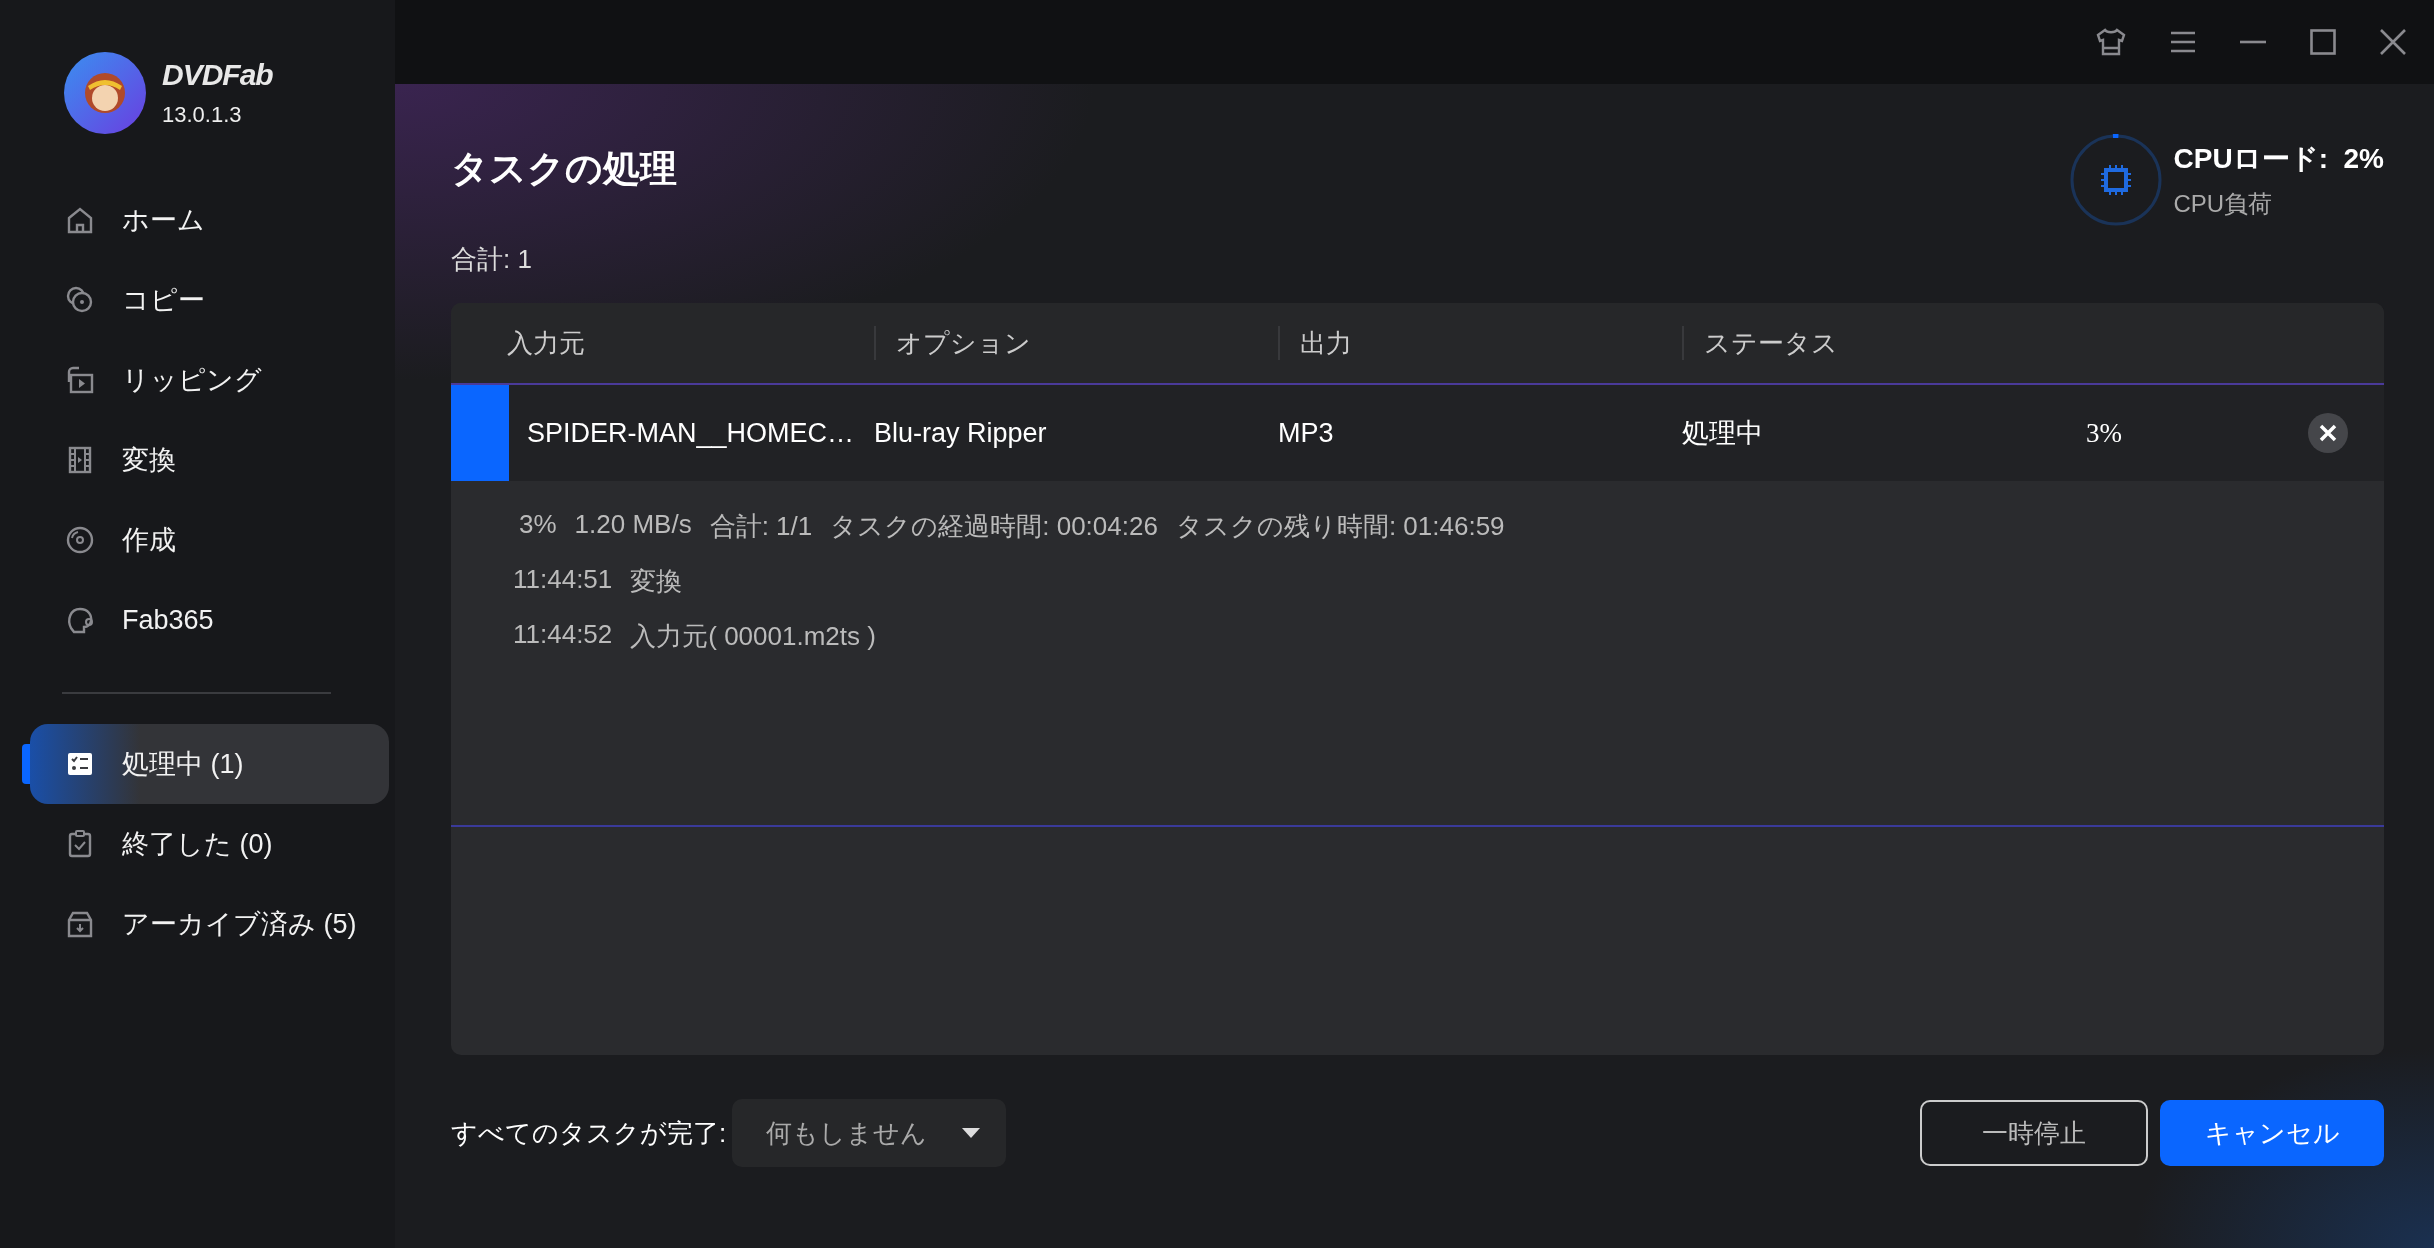 Image resolution: width=2434 pixels, height=1248 pixels. I want to click on sidebar-item: 作成, so click(209, 540).